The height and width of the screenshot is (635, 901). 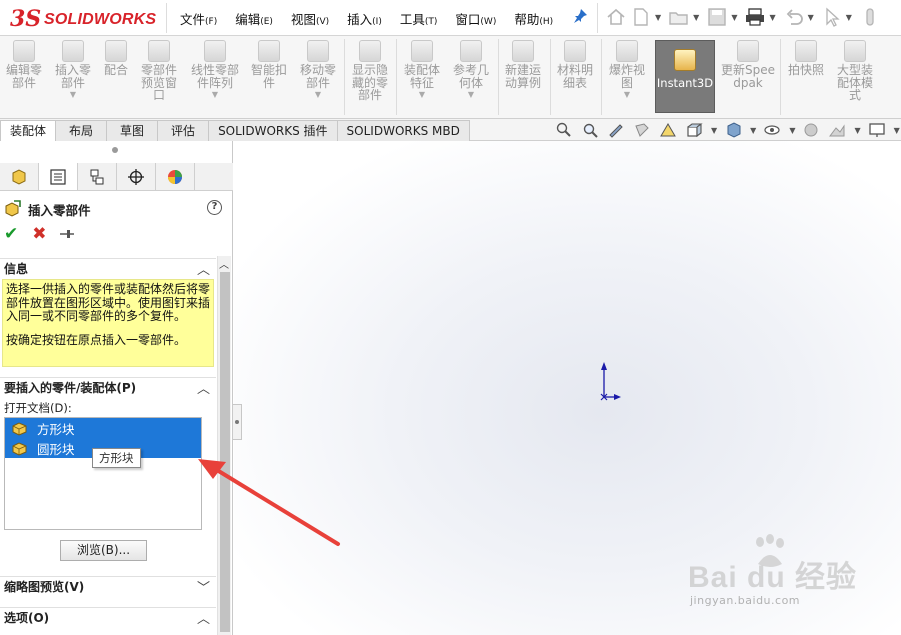 I want to click on tab-assembly: 装配体, so click(x=28, y=130).